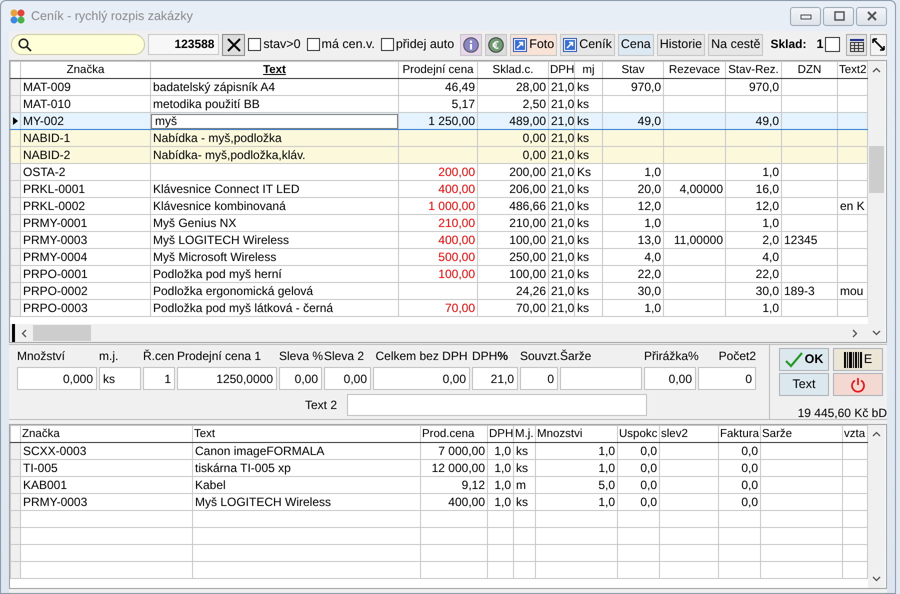  What do you see at coordinates (513, 155) in the screenshot?
I see `table-cell: 0,00` at bounding box center [513, 155].